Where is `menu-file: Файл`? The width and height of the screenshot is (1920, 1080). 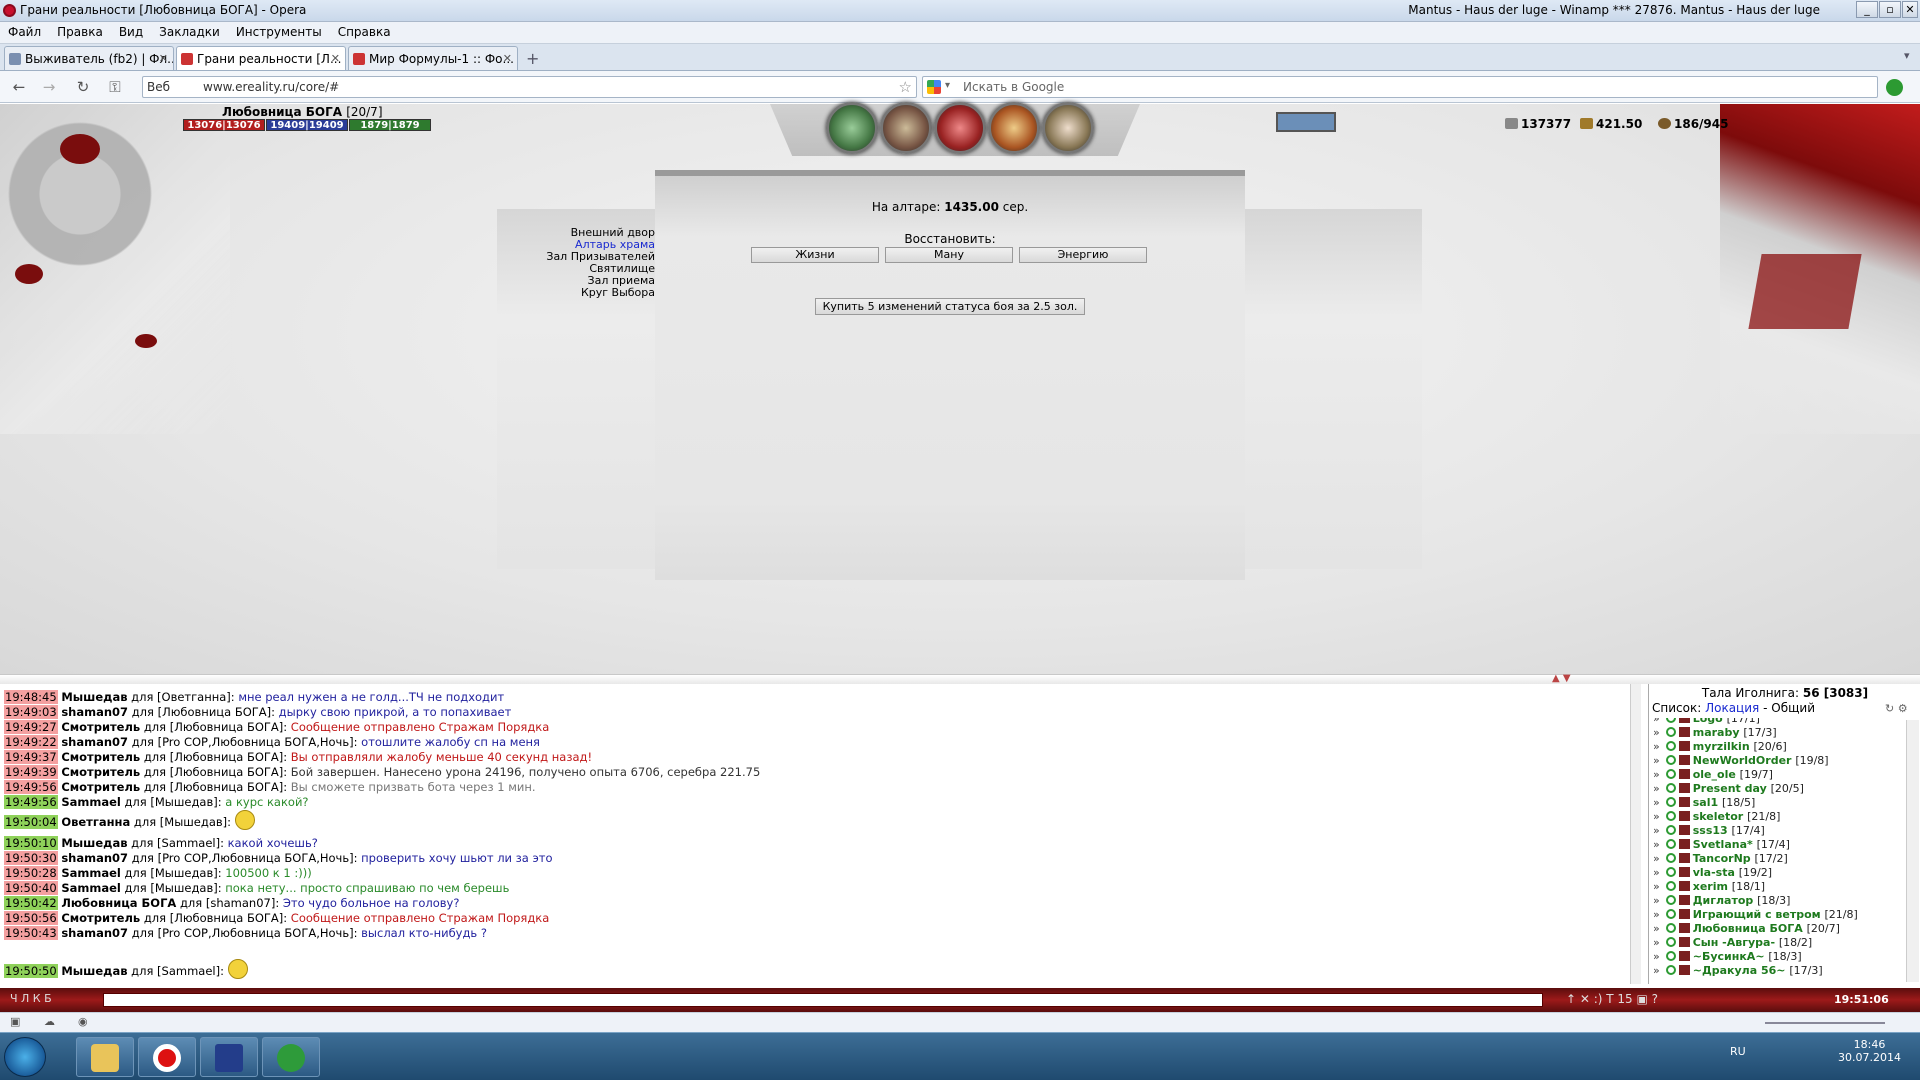
menu-file: Файл is located at coordinates (24, 32).